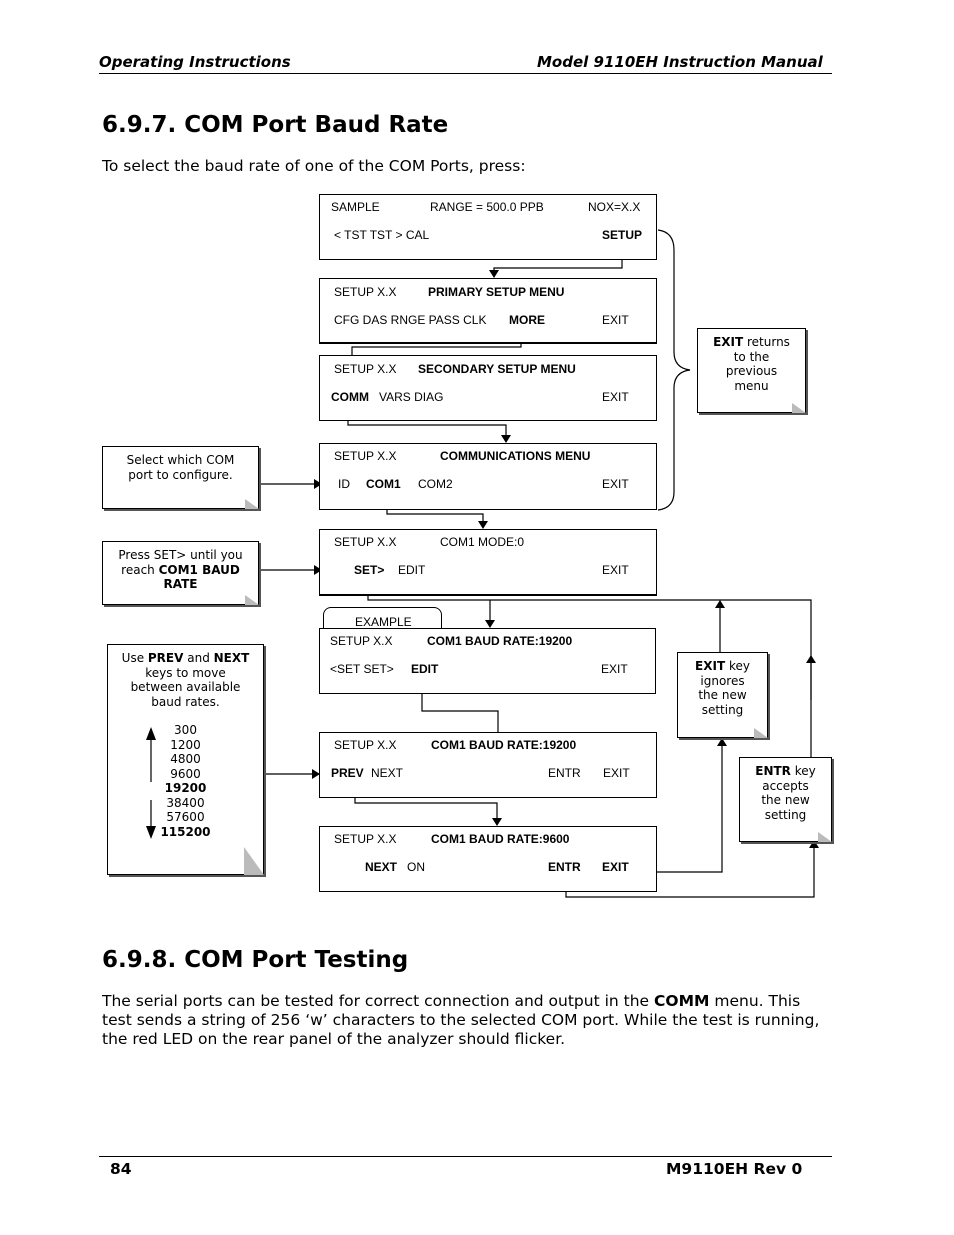 This screenshot has height=1235, width=954. What do you see at coordinates (362, 669) in the screenshot?
I see `screen-keys: <SET SET>` at bounding box center [362, 669].